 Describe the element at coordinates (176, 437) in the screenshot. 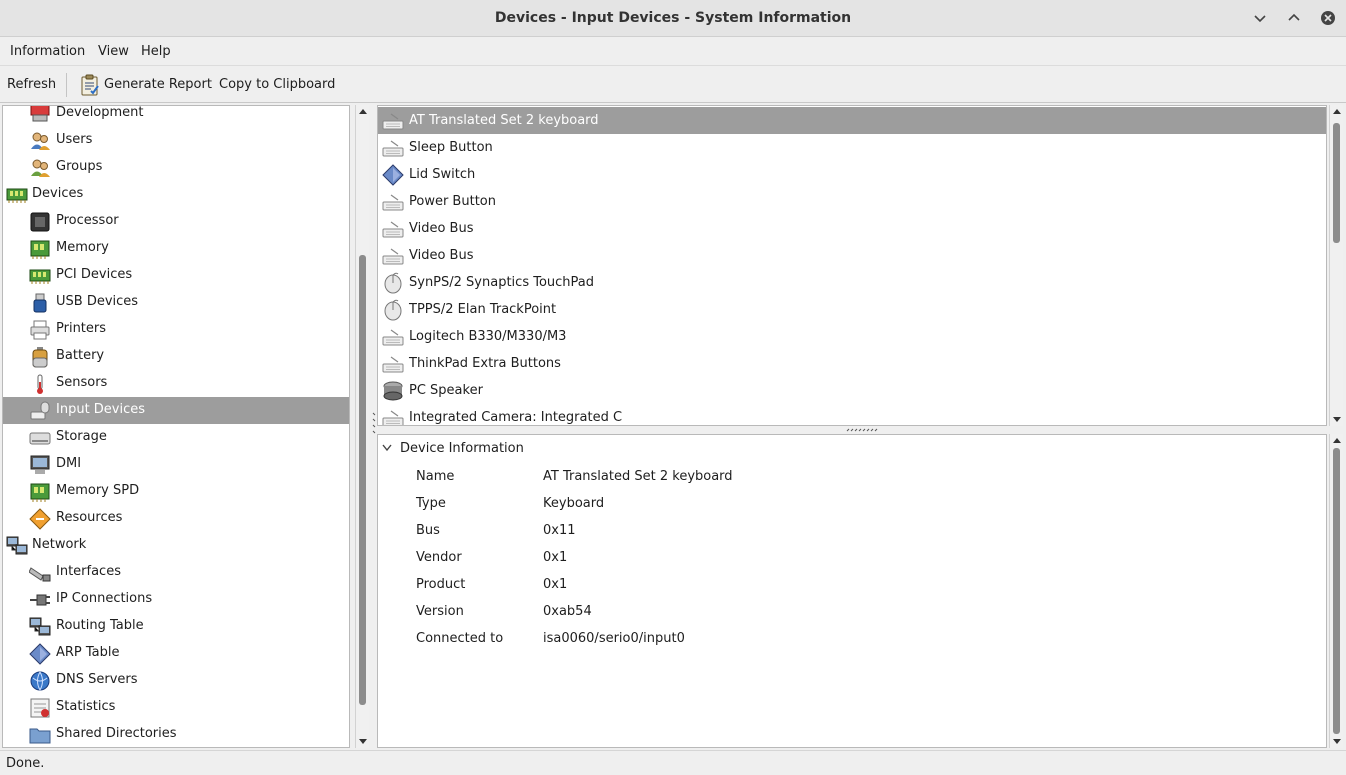

I see `sidebar-item-storage: Storage` at that location.